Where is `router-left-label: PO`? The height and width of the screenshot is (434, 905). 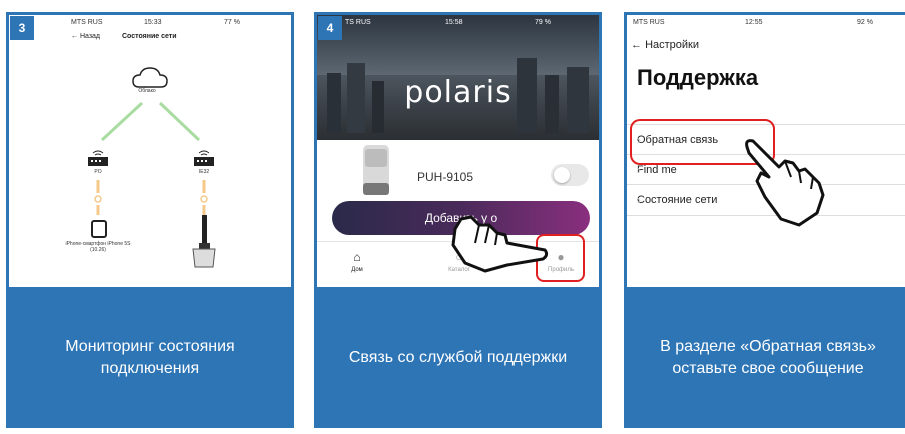
router-left-label: PO is located at coordinates (98, 172).